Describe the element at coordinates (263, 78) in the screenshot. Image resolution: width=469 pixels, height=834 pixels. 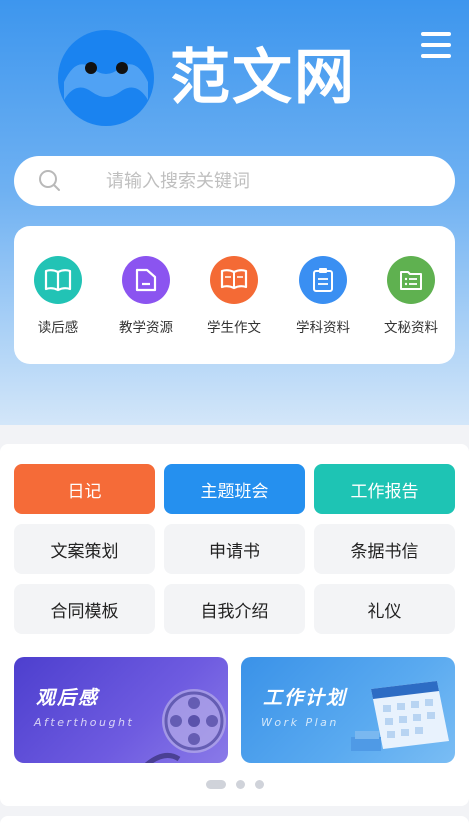
I see `logo-text: 范文网` at that location.